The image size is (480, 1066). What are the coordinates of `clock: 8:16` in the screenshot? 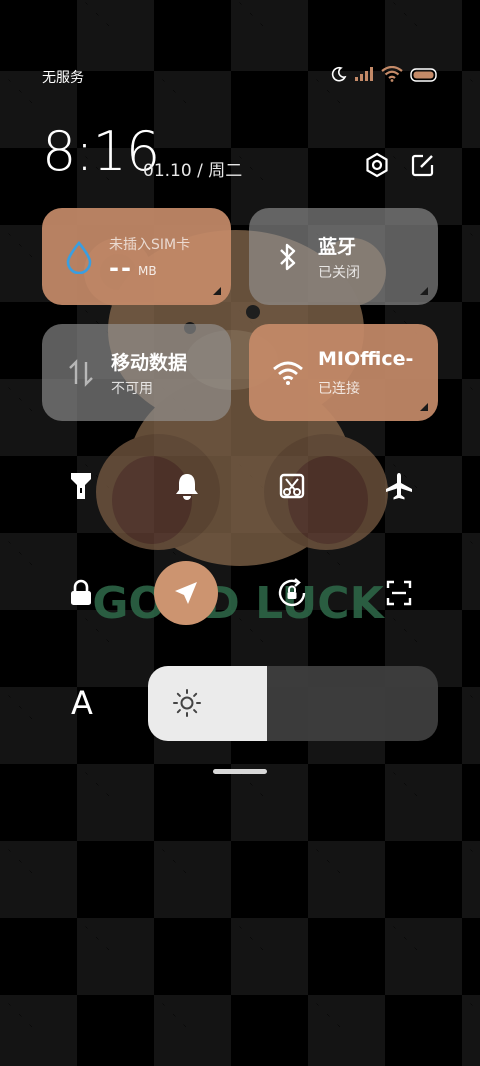 It's located at (101, 151).